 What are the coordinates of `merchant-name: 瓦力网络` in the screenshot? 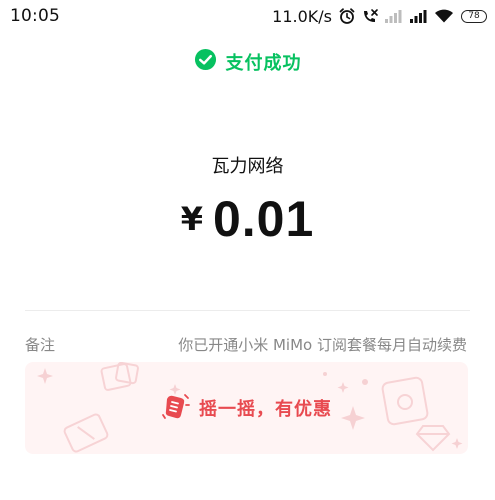 It's located at (247, 166).